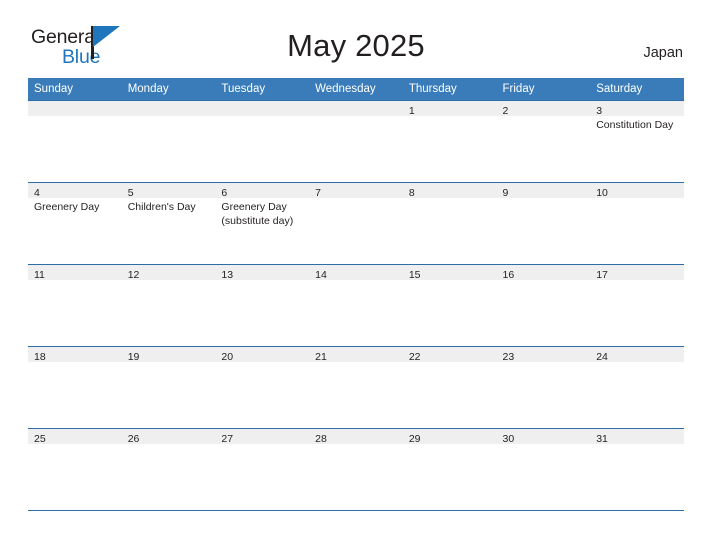 This screenshot has width=712, height=550. Describe the element at coordinates (168, 273) in the screenshot. I see `day-number: 12` at that location.